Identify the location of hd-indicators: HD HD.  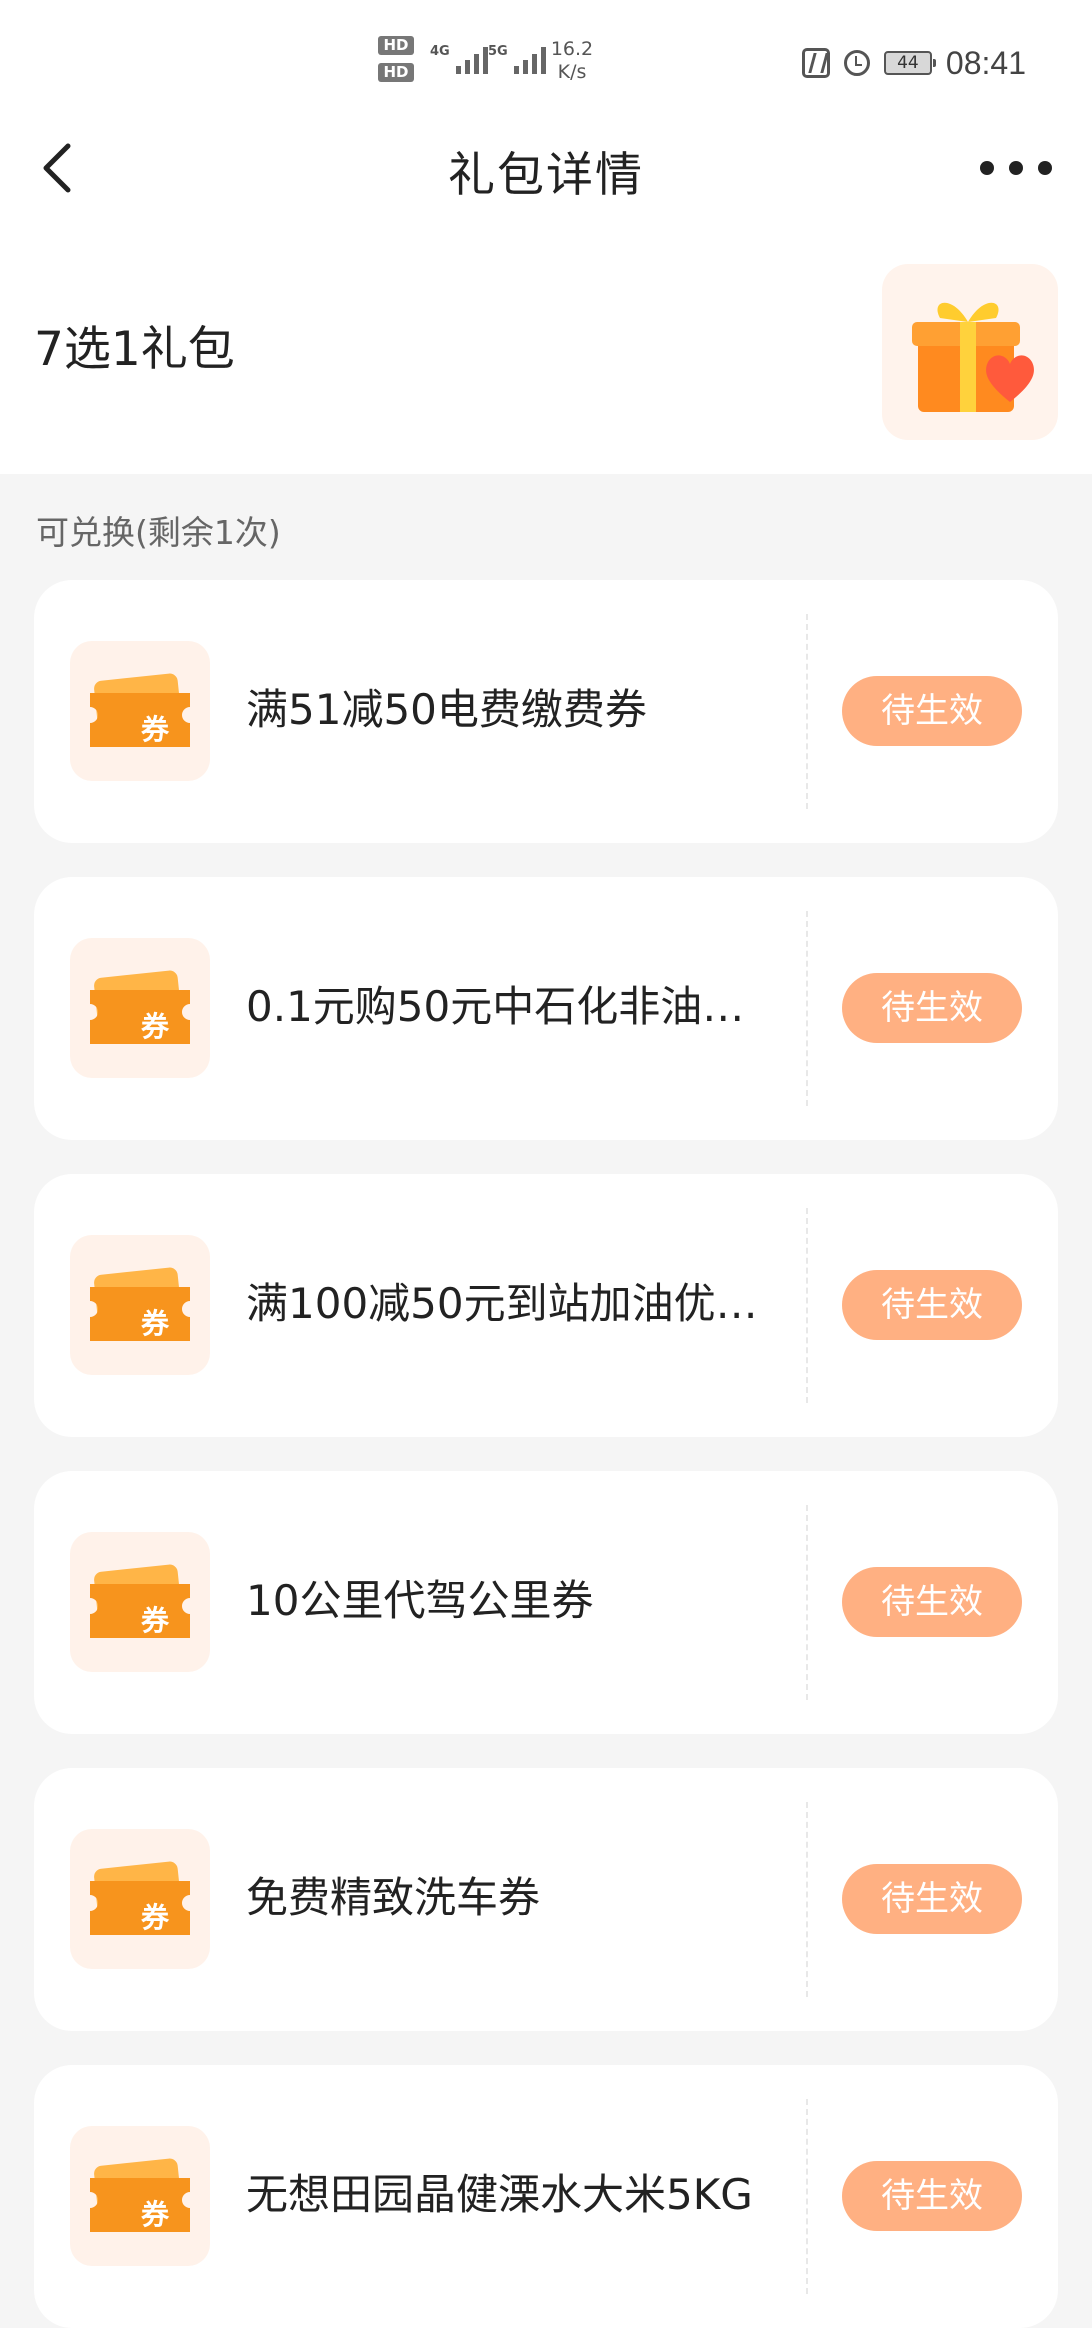
(400, 63).